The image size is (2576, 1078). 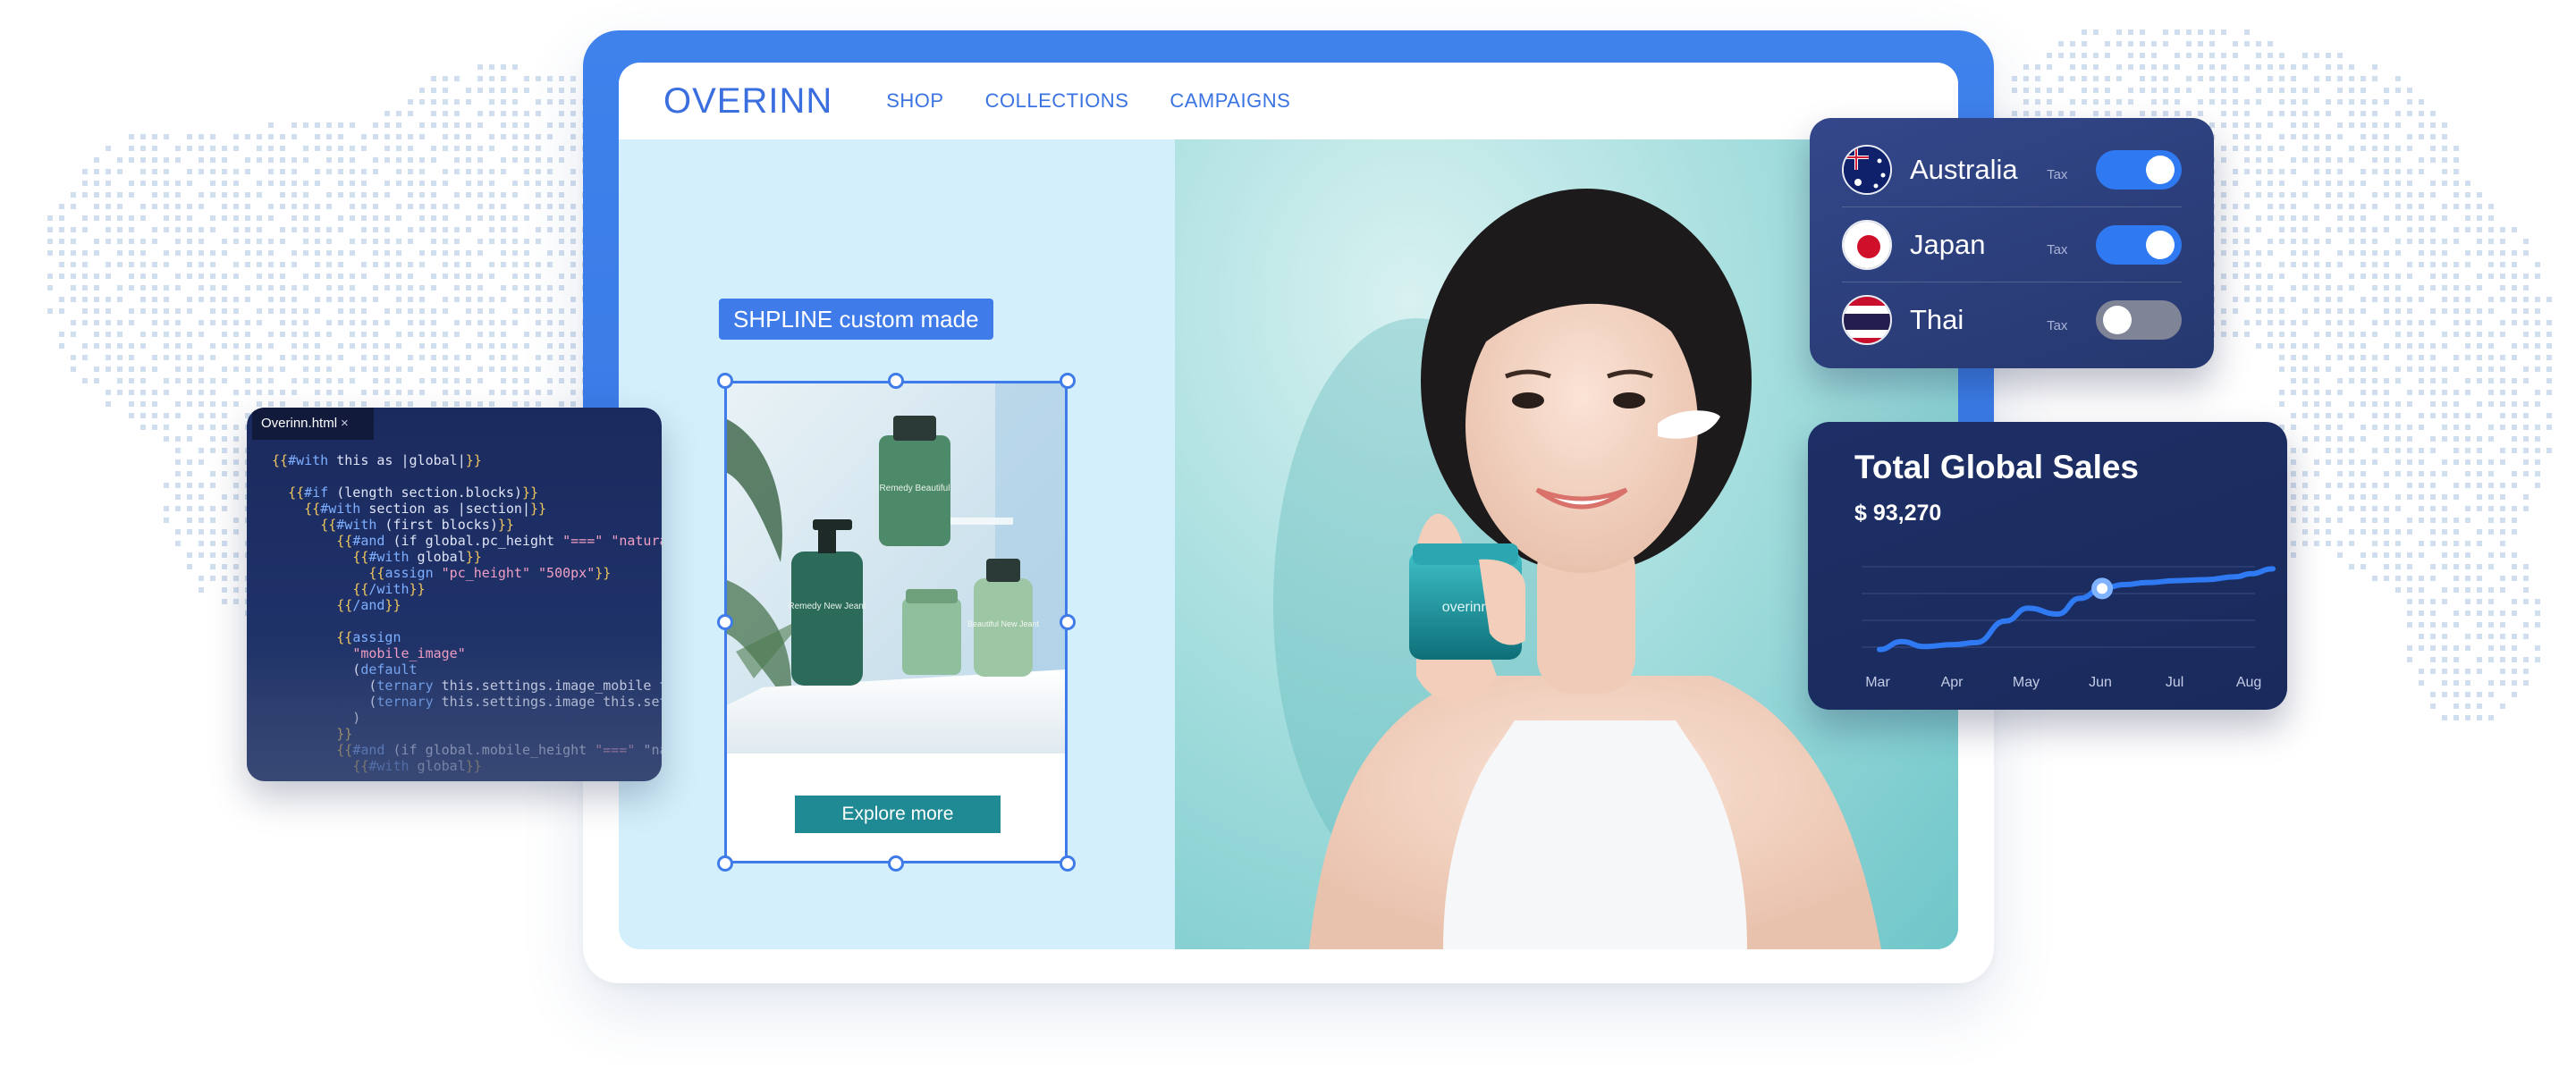 I want to click on x-tick-label: Jul, so click(x=2174, y=683).